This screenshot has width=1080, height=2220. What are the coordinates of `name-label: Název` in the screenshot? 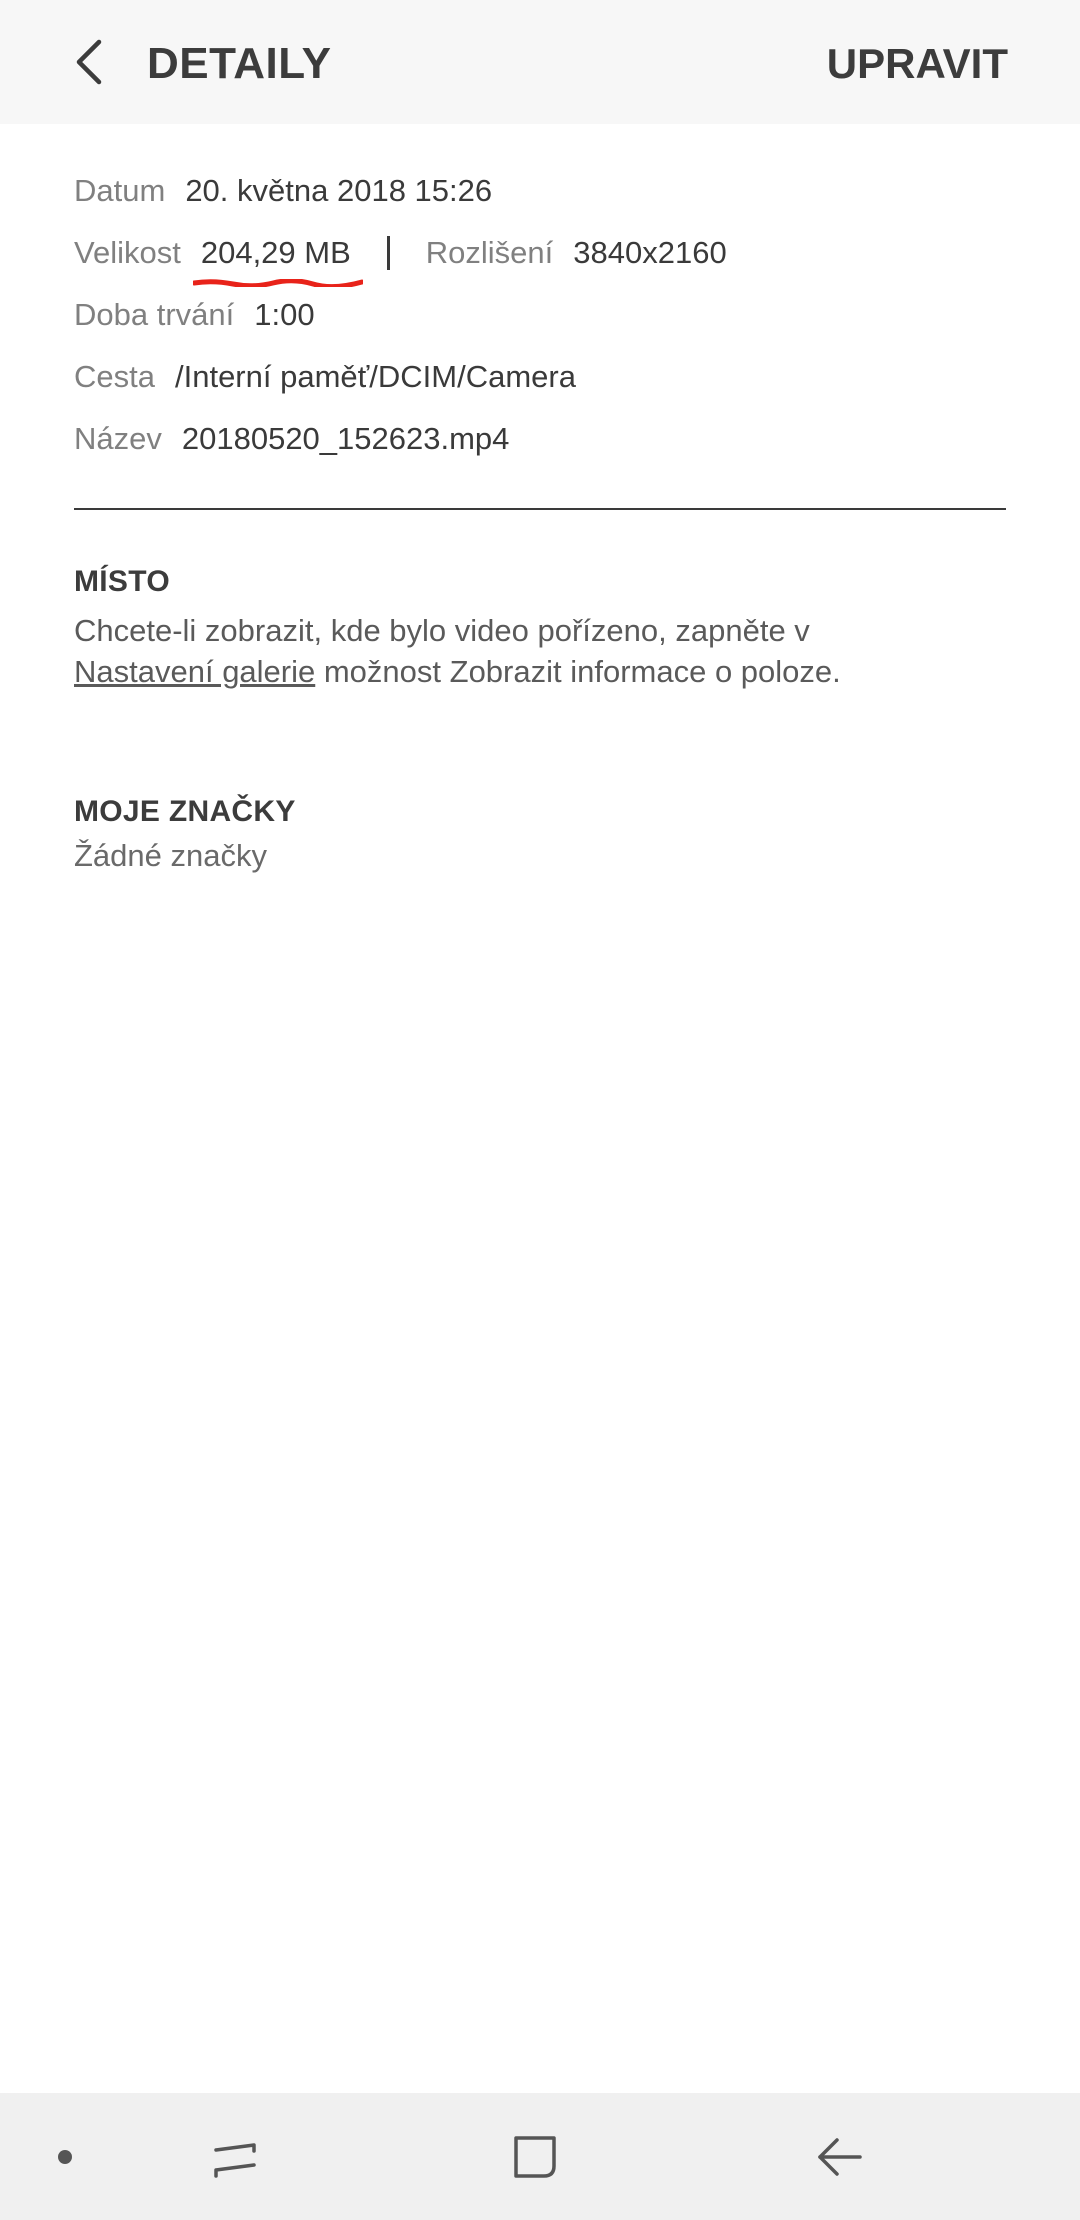 It's located at (118, 438).